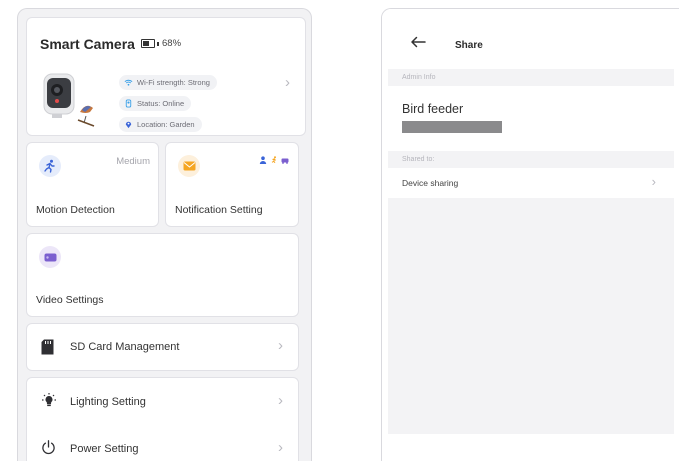  I want to click on motion-detection-tile: Medium Motion Detection, so click(92, 184).